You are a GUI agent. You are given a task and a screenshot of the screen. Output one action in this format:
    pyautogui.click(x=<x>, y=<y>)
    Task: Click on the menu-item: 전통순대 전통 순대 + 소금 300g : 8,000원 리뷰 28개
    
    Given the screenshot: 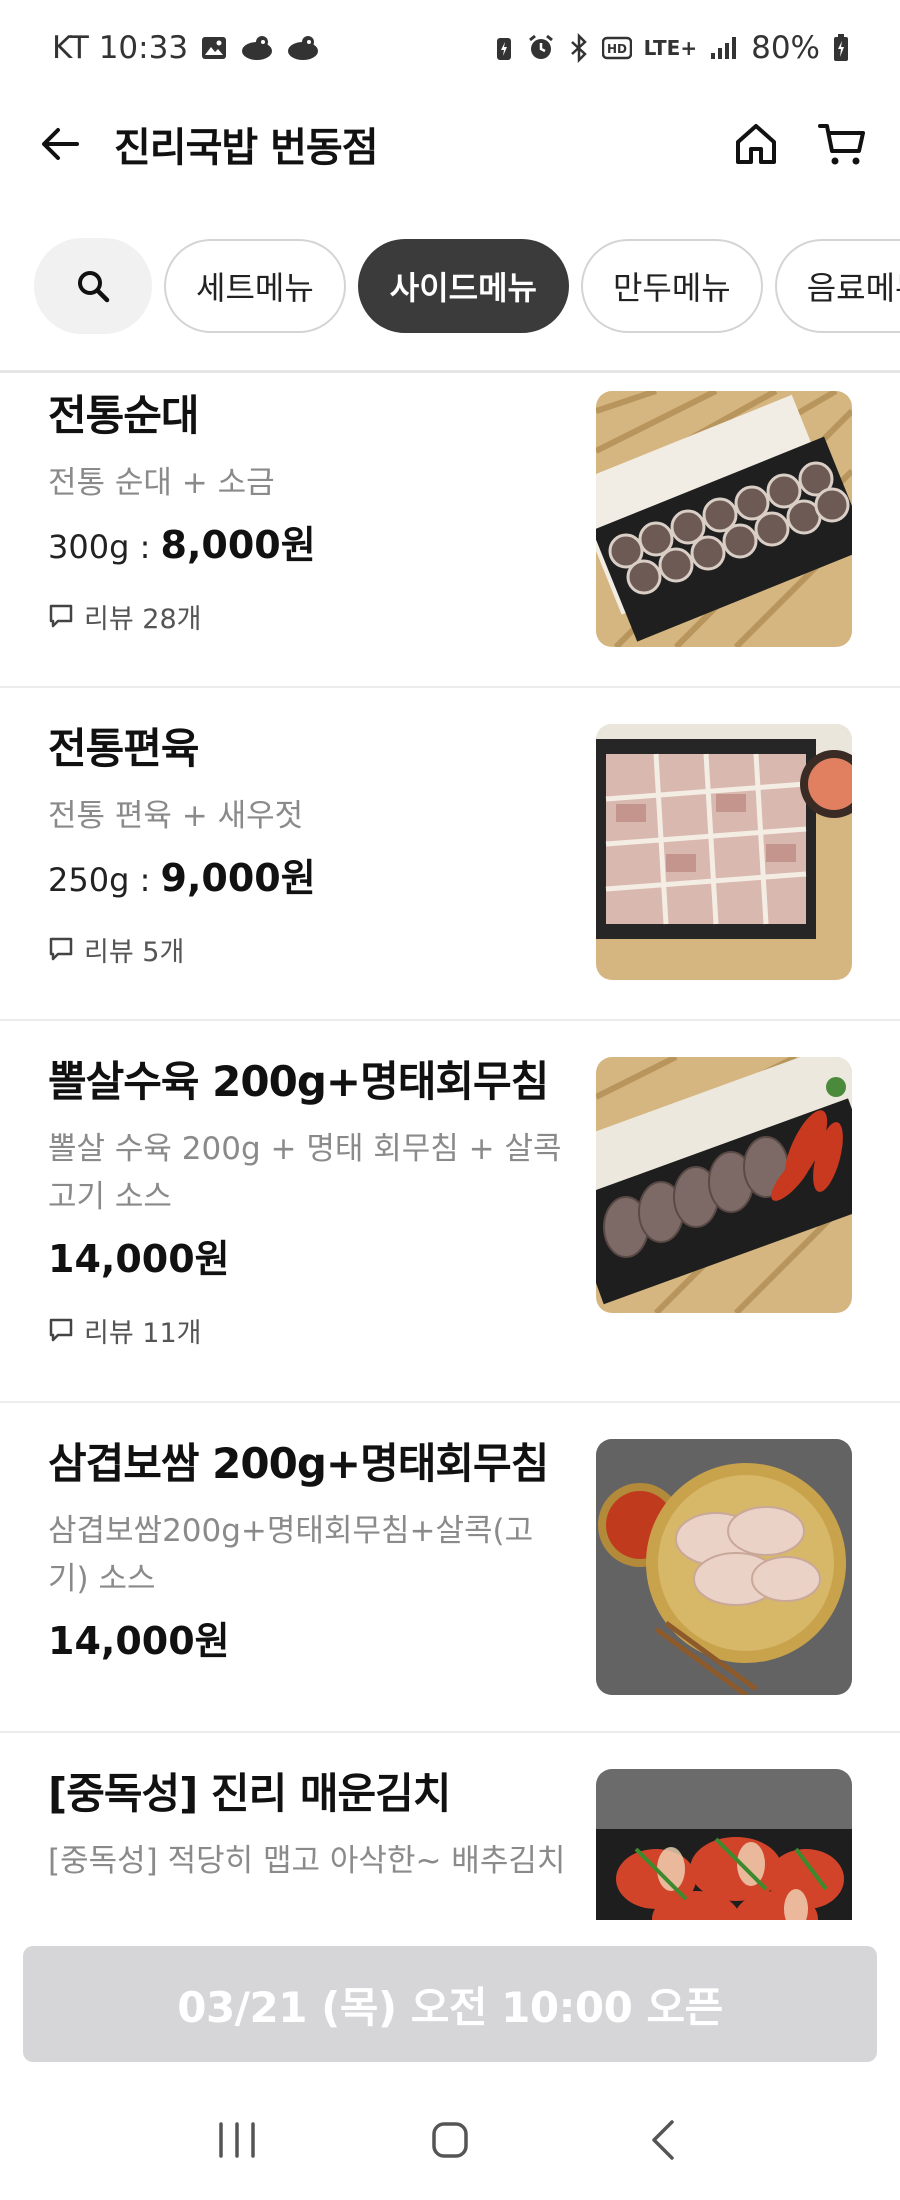 What is the action you would take?
    pyautogui.click(x=450, y=530)
    